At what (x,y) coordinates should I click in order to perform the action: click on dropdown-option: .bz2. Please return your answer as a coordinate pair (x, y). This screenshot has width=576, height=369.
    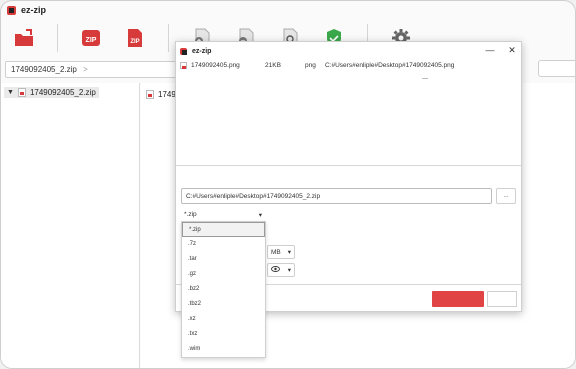
    Looking at the image, I should click on (223, 289).